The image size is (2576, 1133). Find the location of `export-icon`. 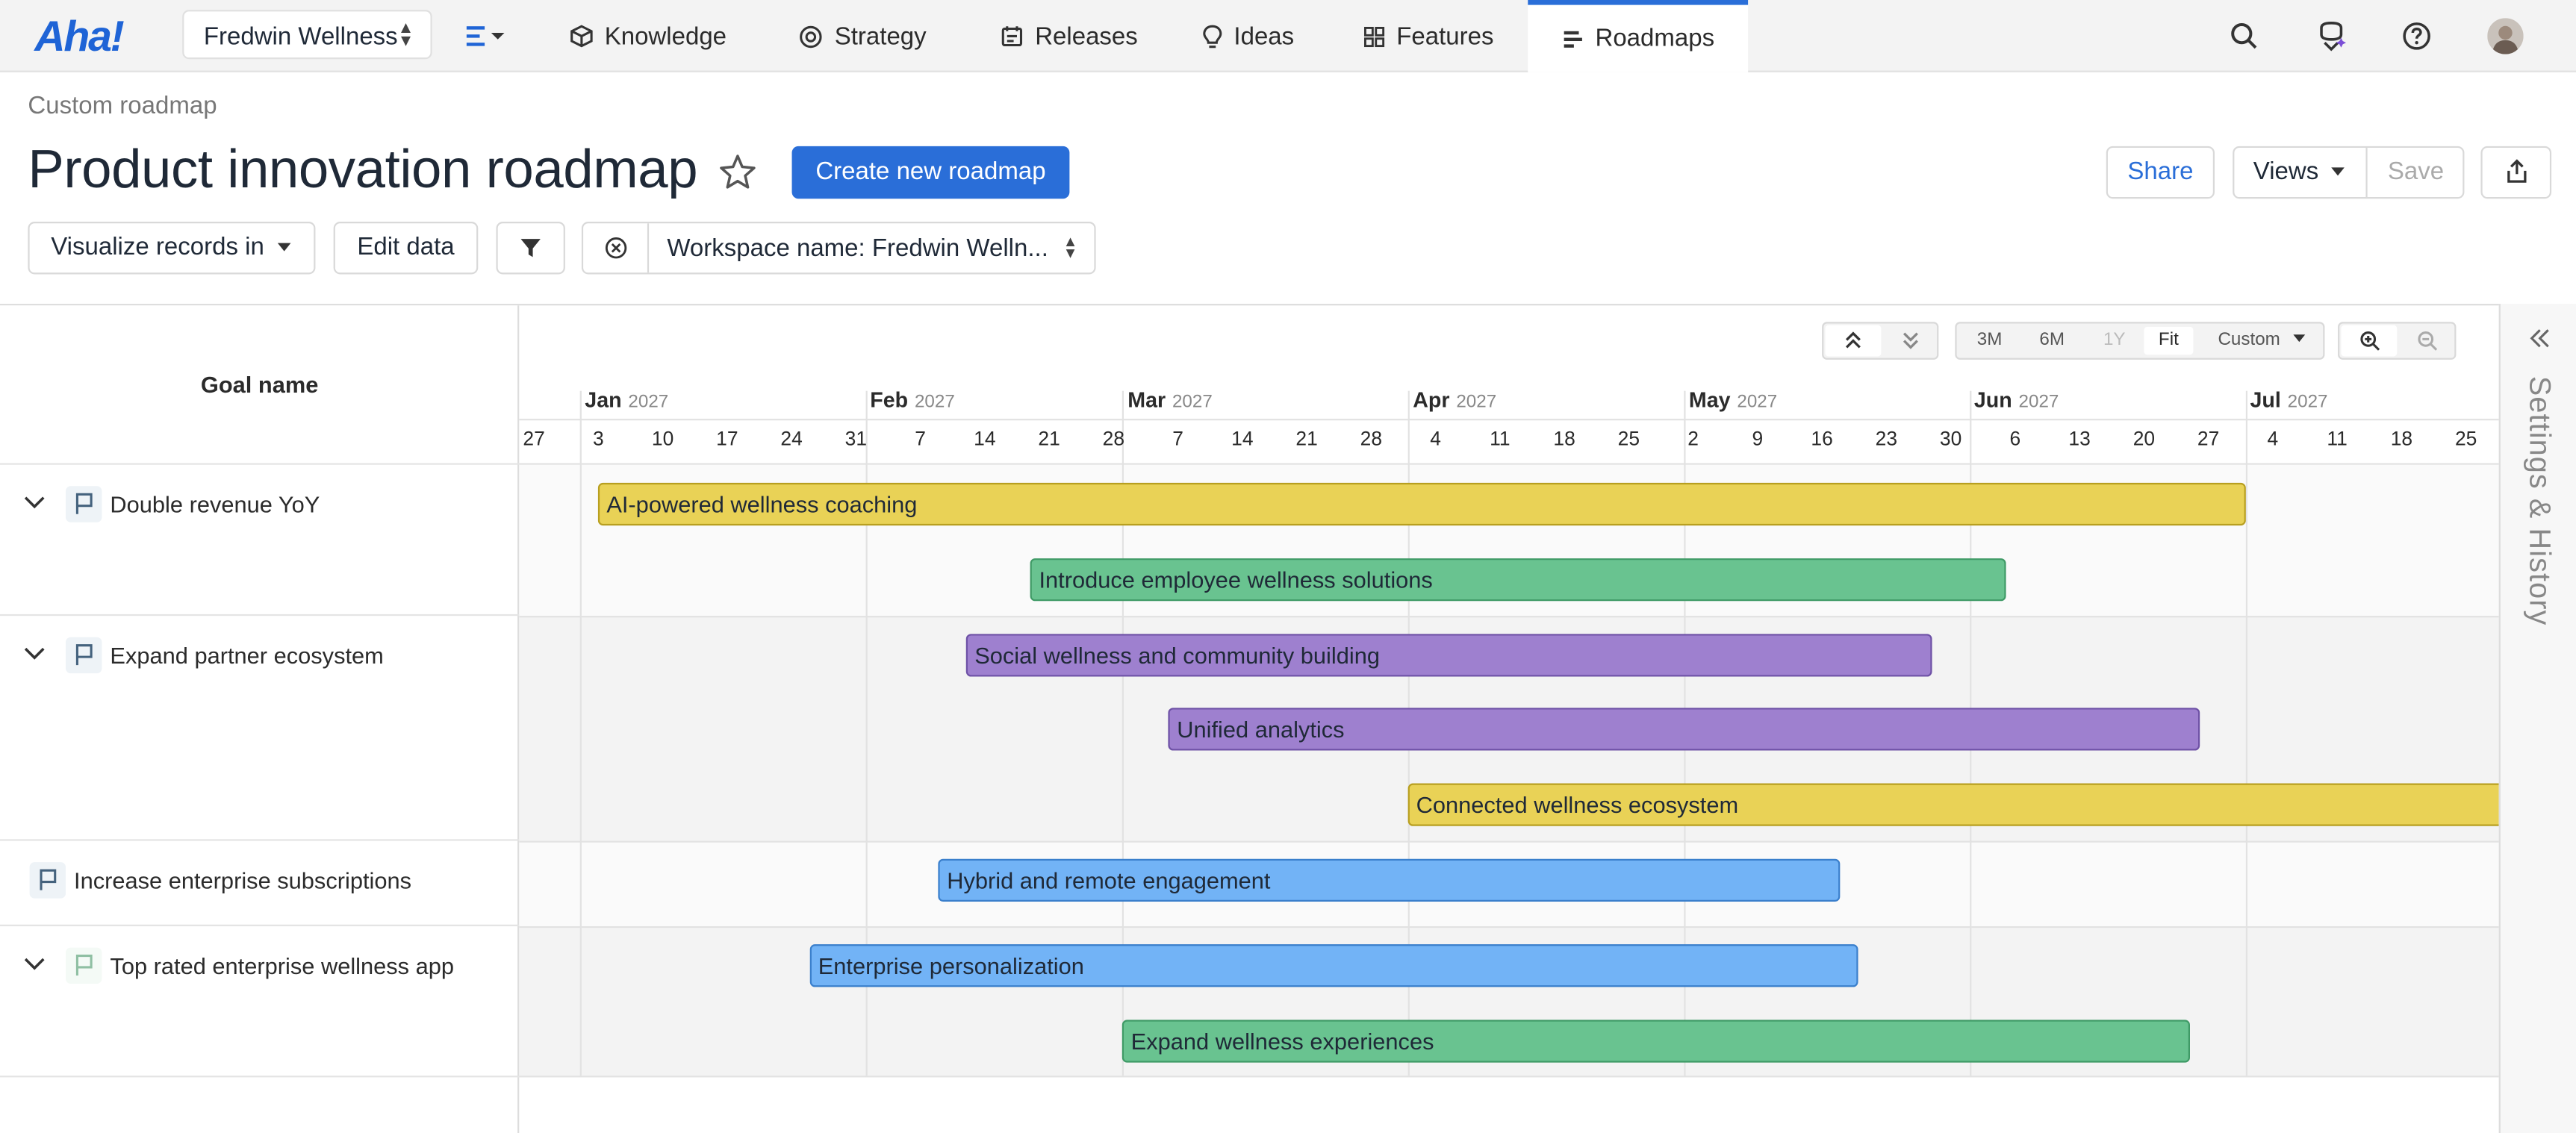

export-icon is located at coordinates (2516, 171).